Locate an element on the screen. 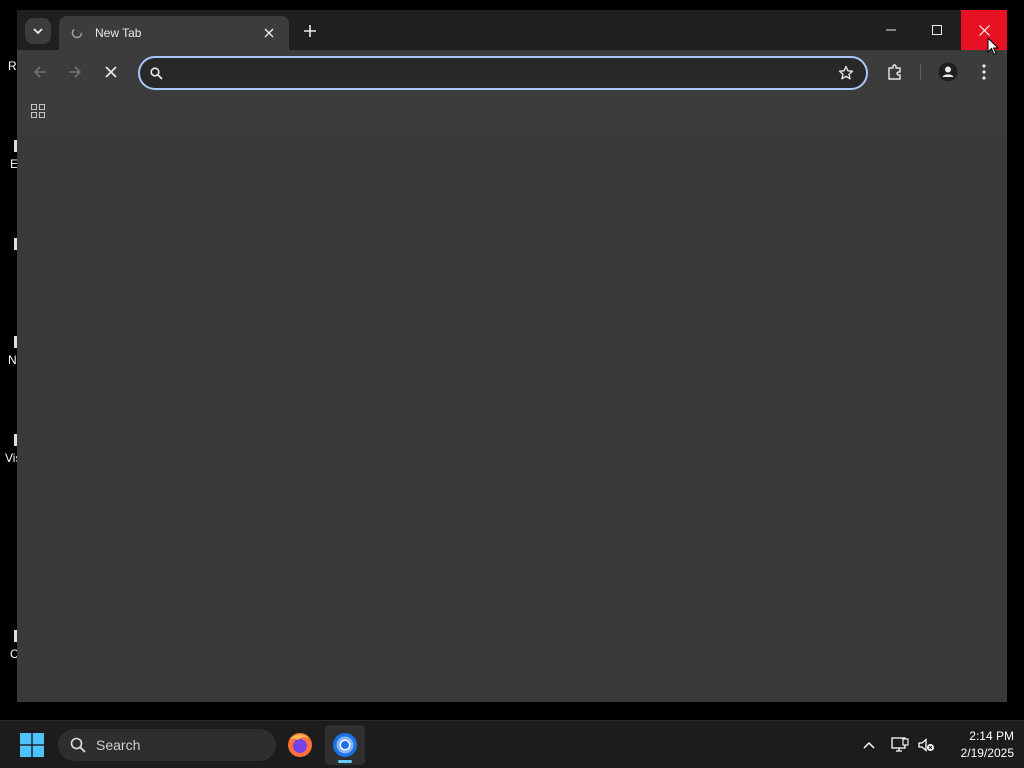 The width and height of the screenshot is (1024, 768). close-window-button is located at coordinates (984, 30).